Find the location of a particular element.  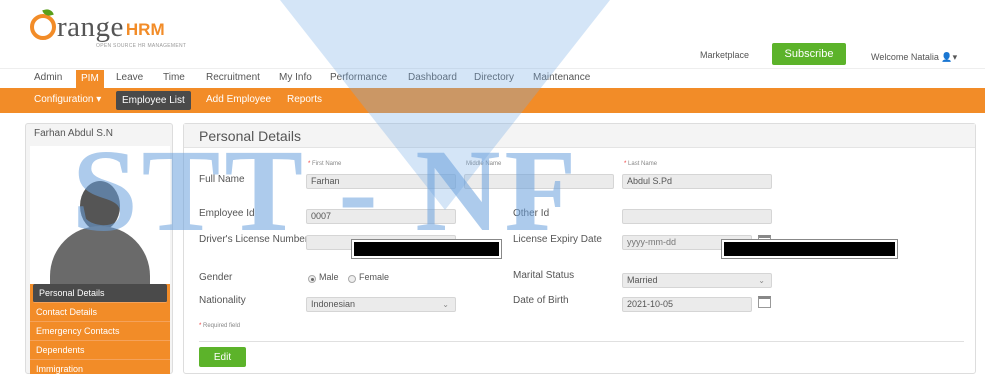

edit-button: Edit is located at coordinates (222, 357).